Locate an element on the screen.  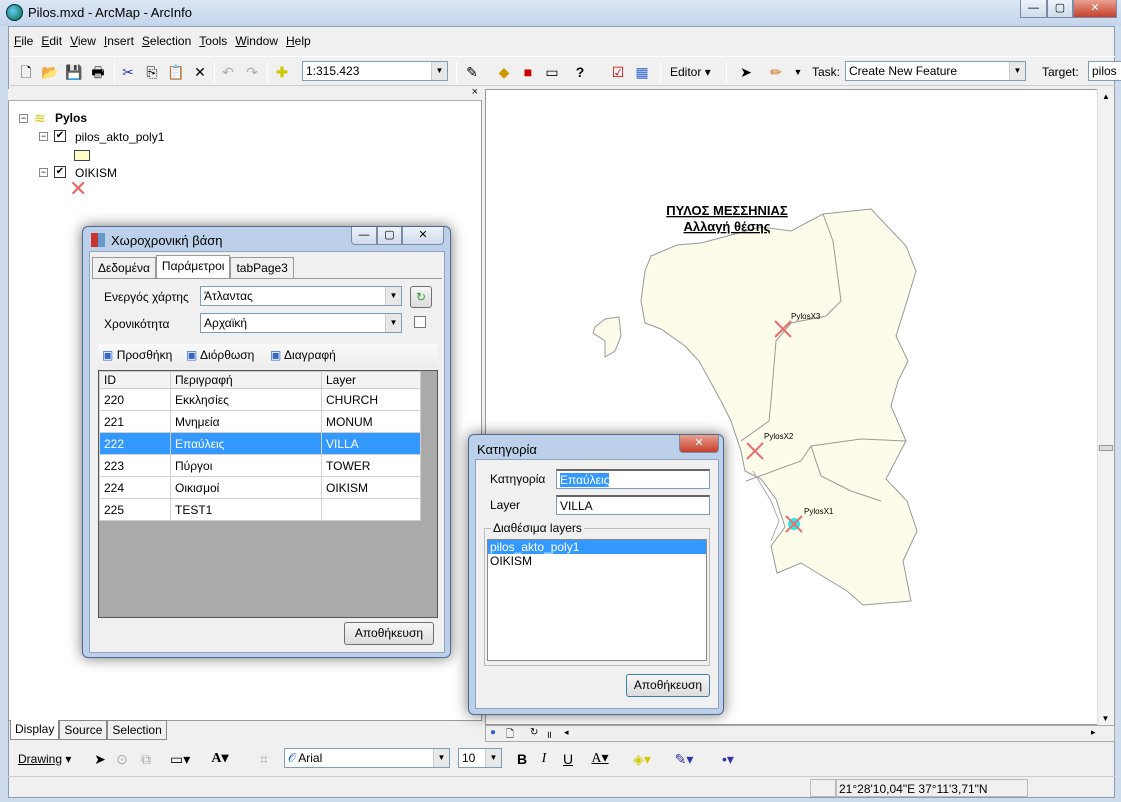
target-combo: pilos is located at coordinates (1104, 71).